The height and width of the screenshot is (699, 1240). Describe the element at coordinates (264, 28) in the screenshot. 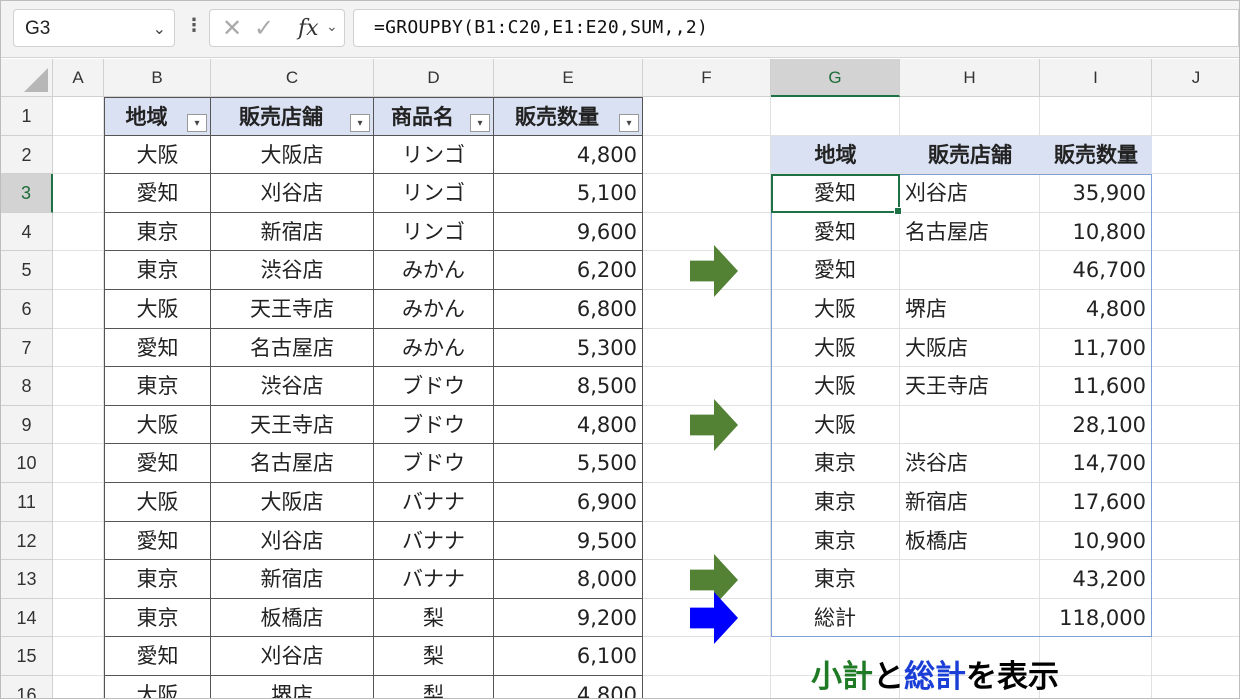

I see `check-icon: ✓` at that location.